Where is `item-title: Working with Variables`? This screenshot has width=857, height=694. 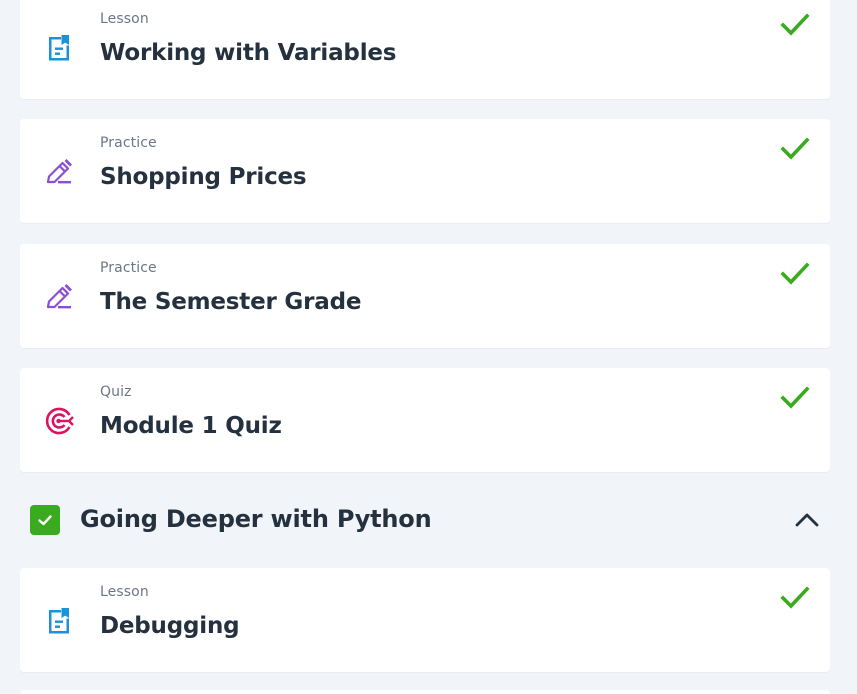 item-title: Working with Variables is located at coordinates (248, 53).